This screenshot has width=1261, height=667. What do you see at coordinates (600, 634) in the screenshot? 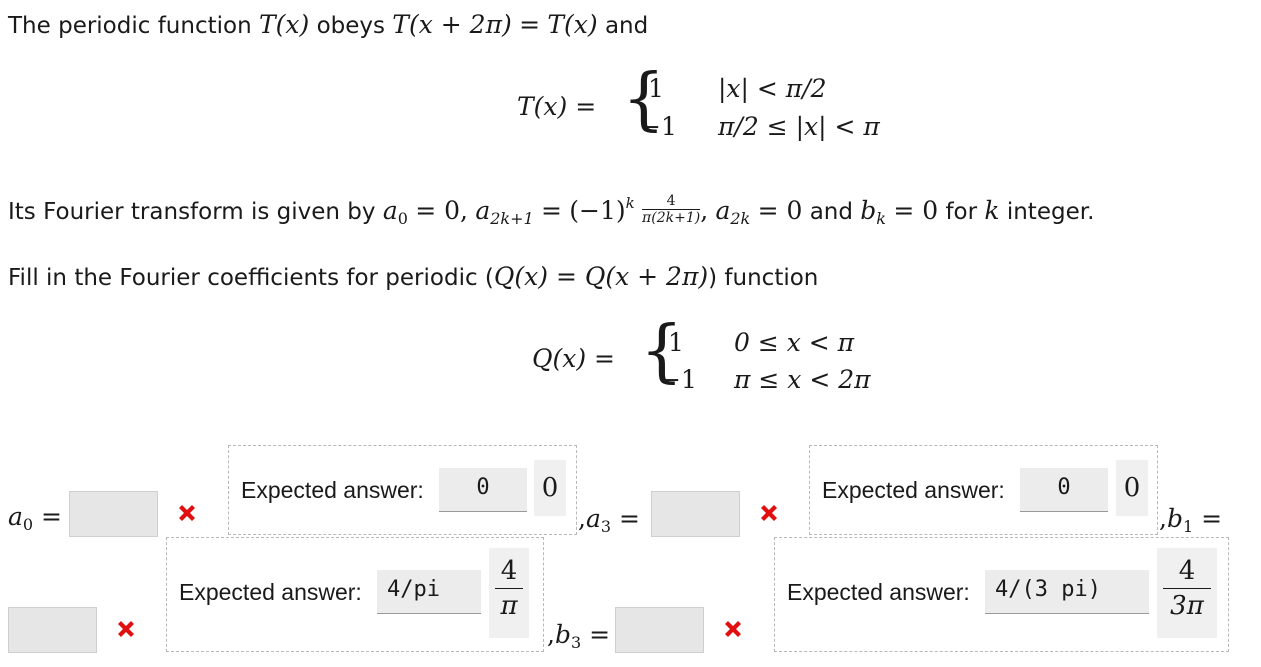
I see `b3-eq: =` at bounding box center [600, 634].